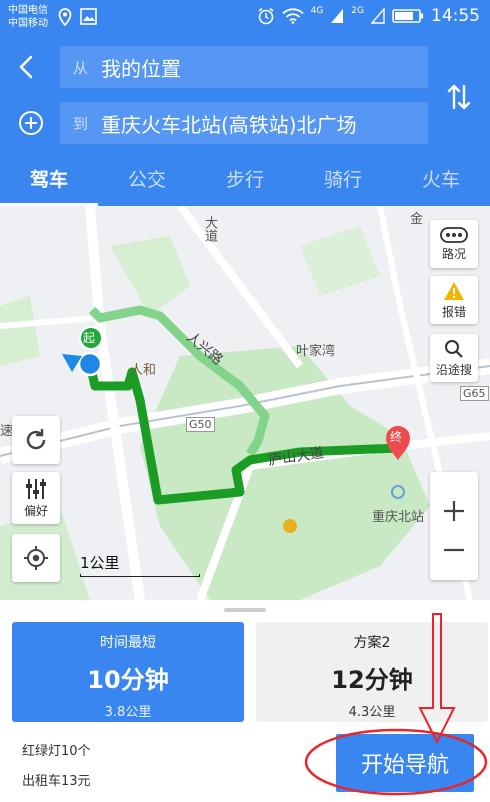  I want to click on plan-1-distance: 3.8公里, so click(128, 712).